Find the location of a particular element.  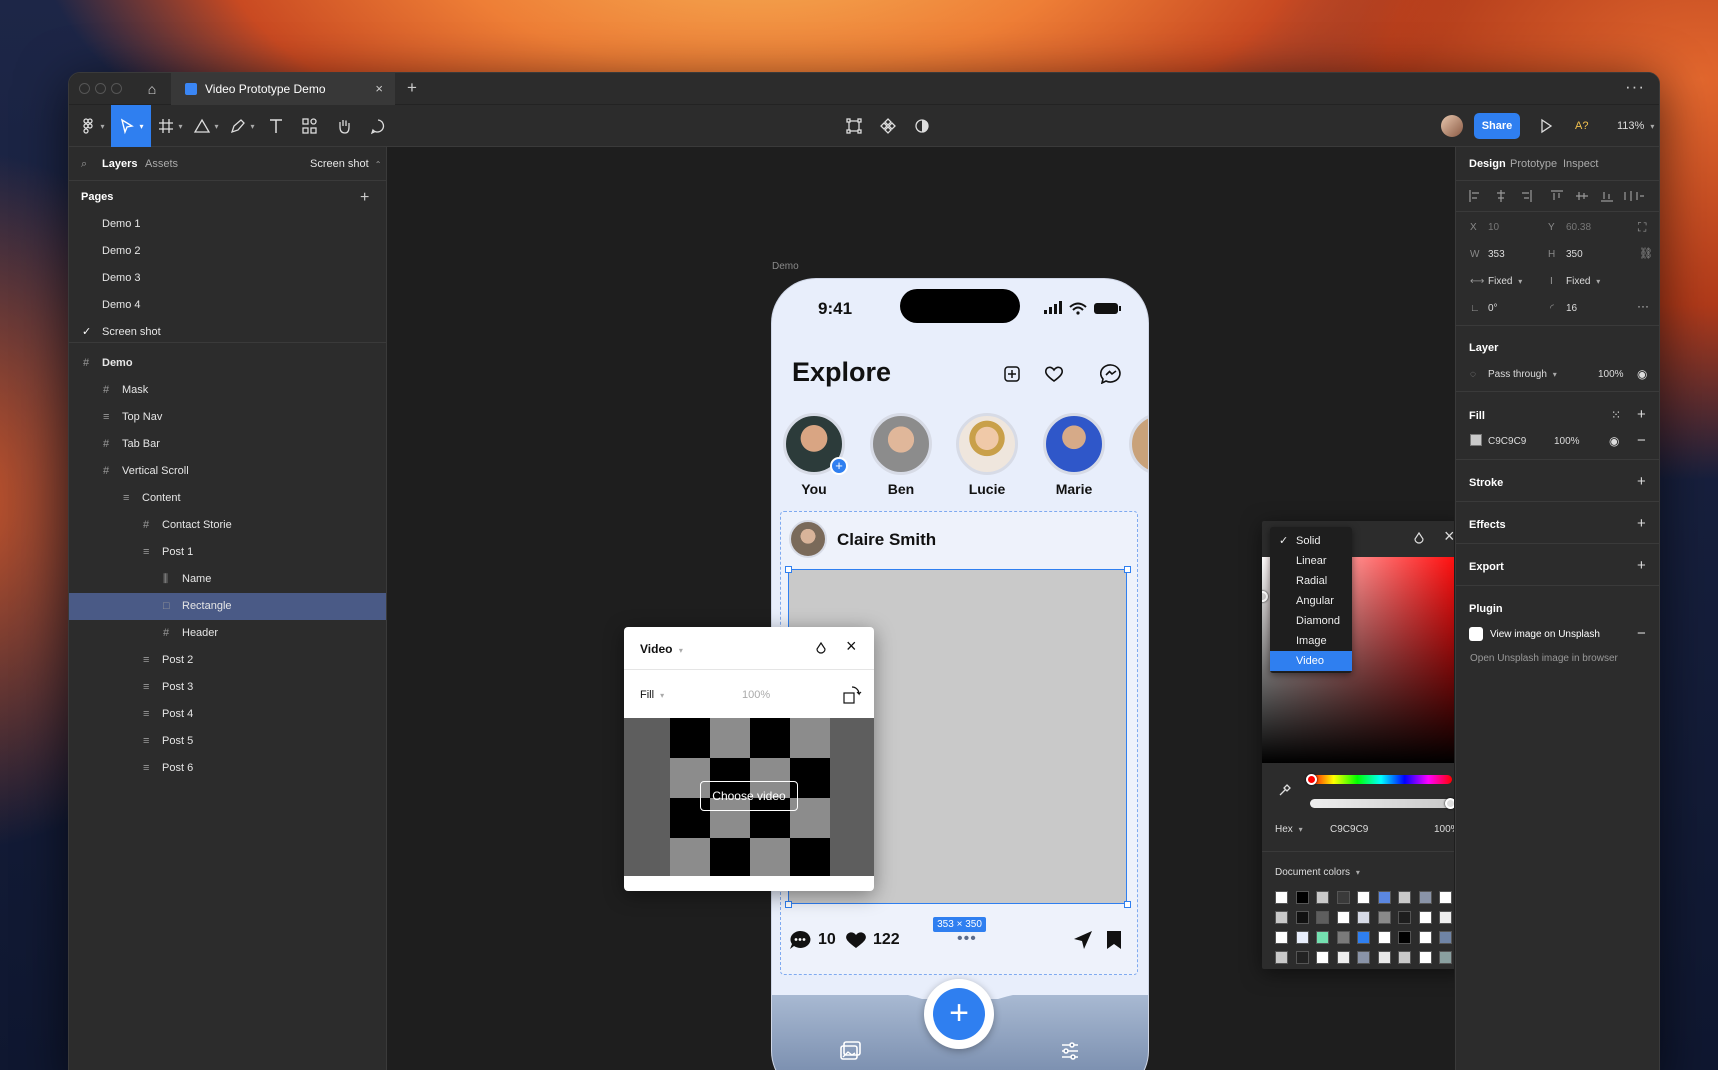

user-avatar is located at coordinates (1452, 126).